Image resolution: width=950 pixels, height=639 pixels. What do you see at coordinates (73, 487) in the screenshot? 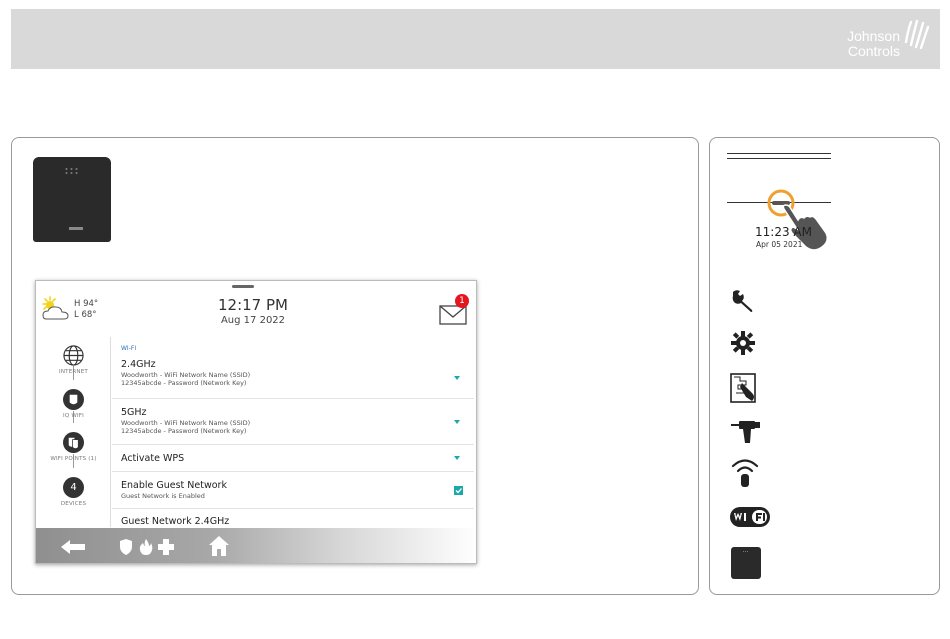
I see `devices-count: 4` at bounding box center [73, 487].